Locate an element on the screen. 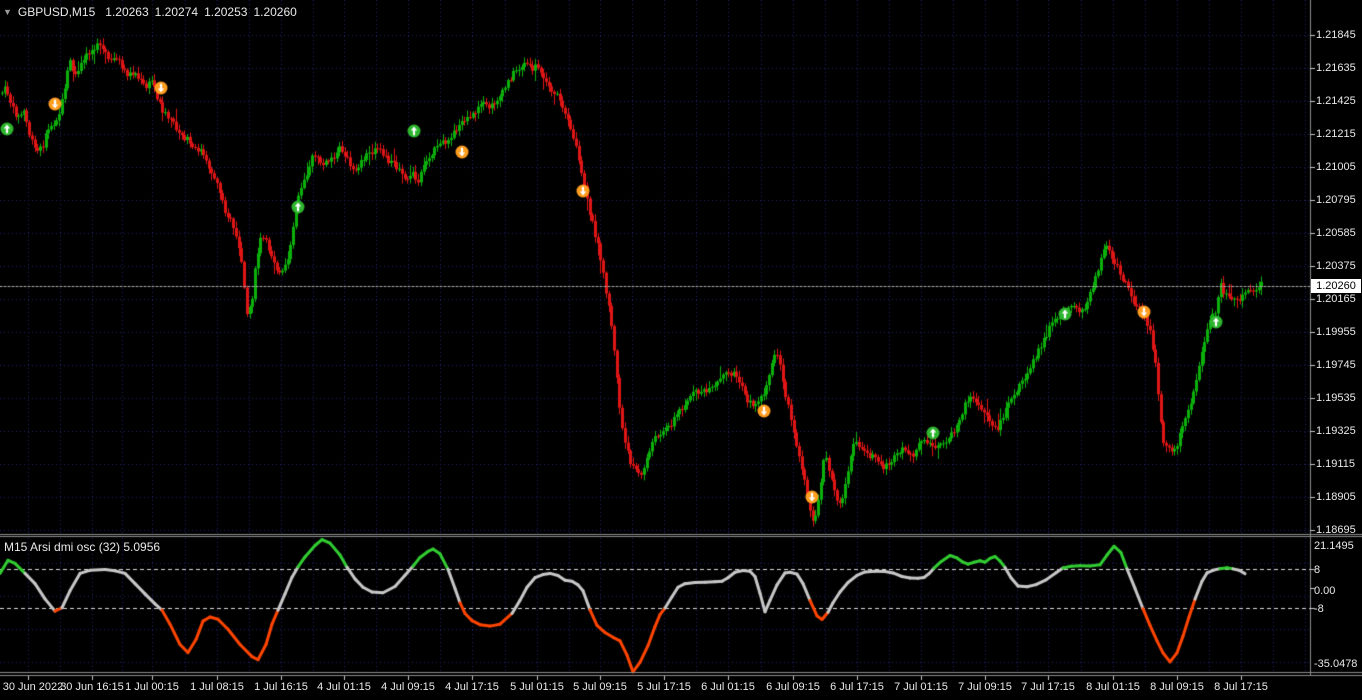 This screenshot has width=1362, height=700. time-axis-label: 4 Jul 17:15 is located at coordinates (472, 687).